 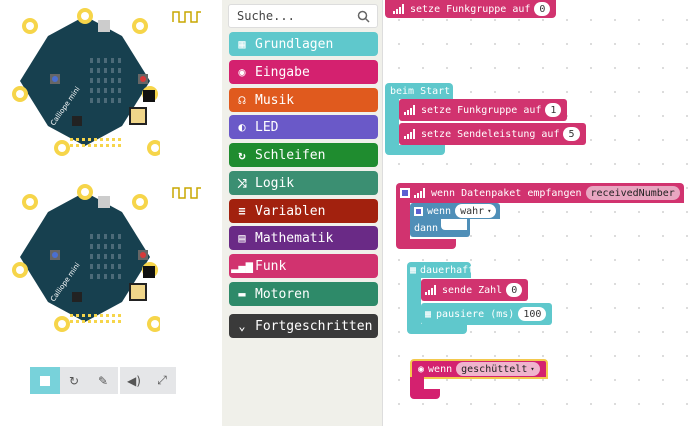 I want to click on category-label: Variablen, so click(x=290, y=211).